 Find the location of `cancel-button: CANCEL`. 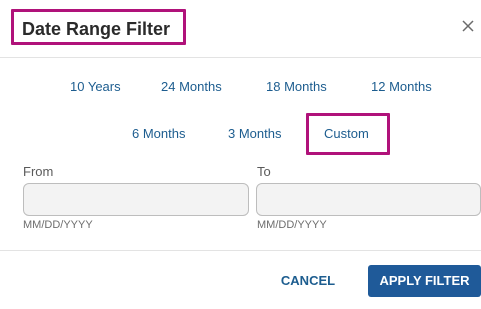

cancel-button: CANCEL is located at coordinates (308, 281).